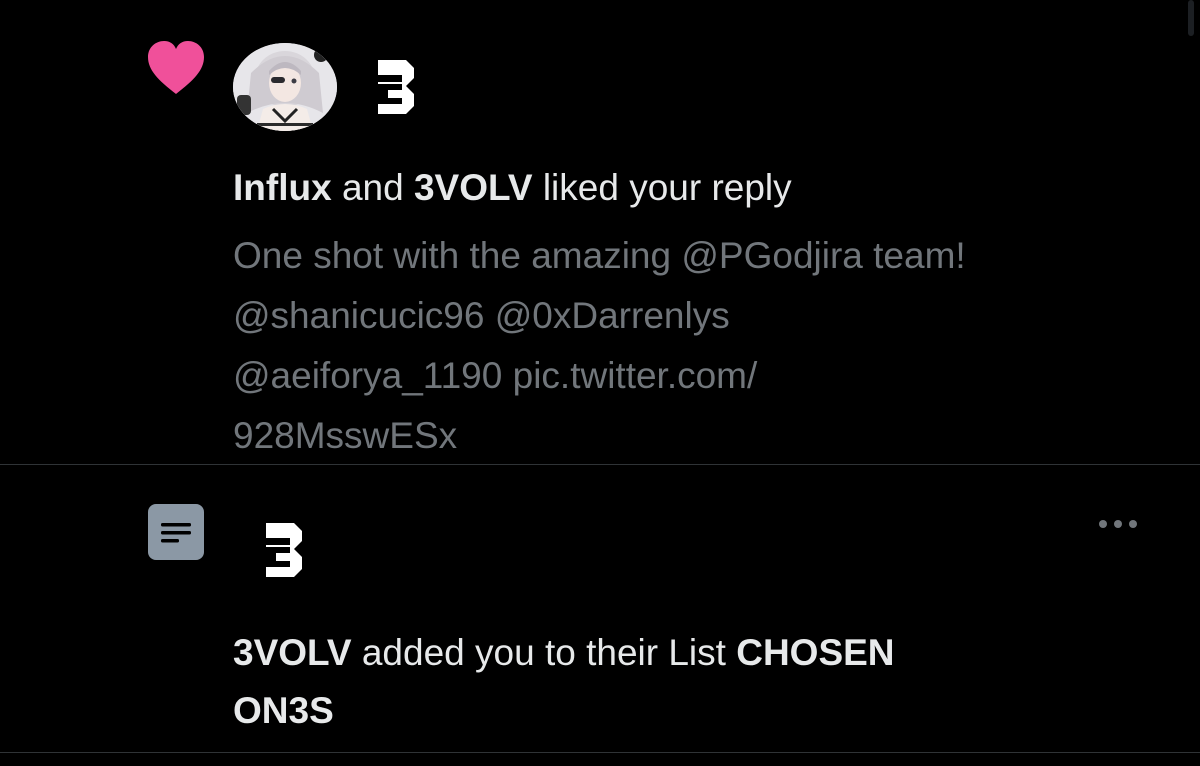 This screenshot has height=766, width=1200. Describe the element at coordinates (282, 187) in the screenshot. I see `liker-name-1: Influx` at that location.